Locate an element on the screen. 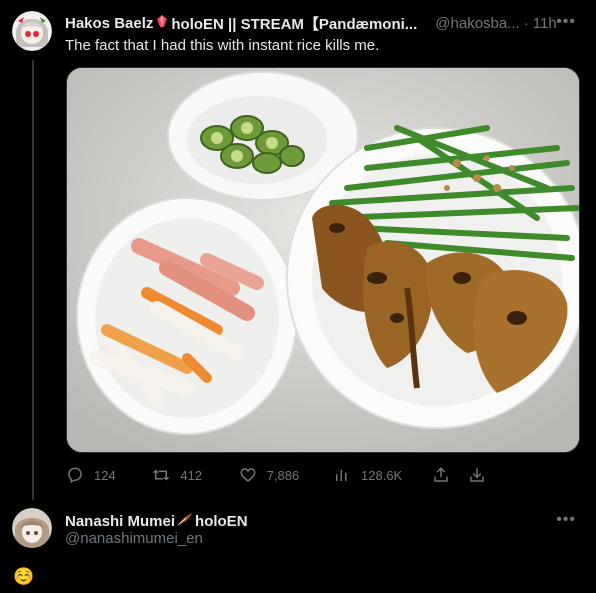  timestamp: 11h is located at coordinates (545, 23).